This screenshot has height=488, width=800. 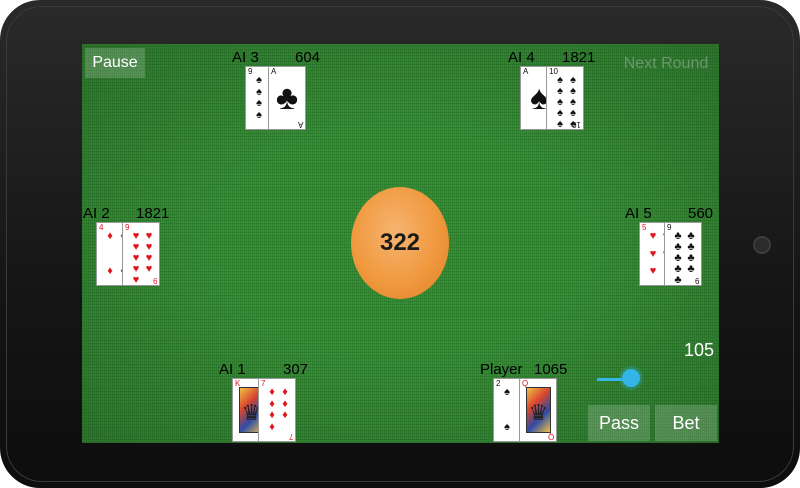 I want to click on player-chips: 1065, so click(x=551, y=369).